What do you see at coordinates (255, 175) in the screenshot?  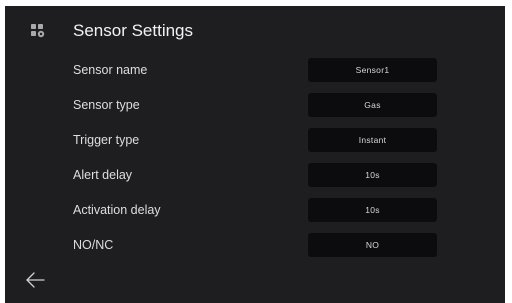 I see `setting-row-alert-delay: Alert delay 10s` at bounding box center [255, 175].